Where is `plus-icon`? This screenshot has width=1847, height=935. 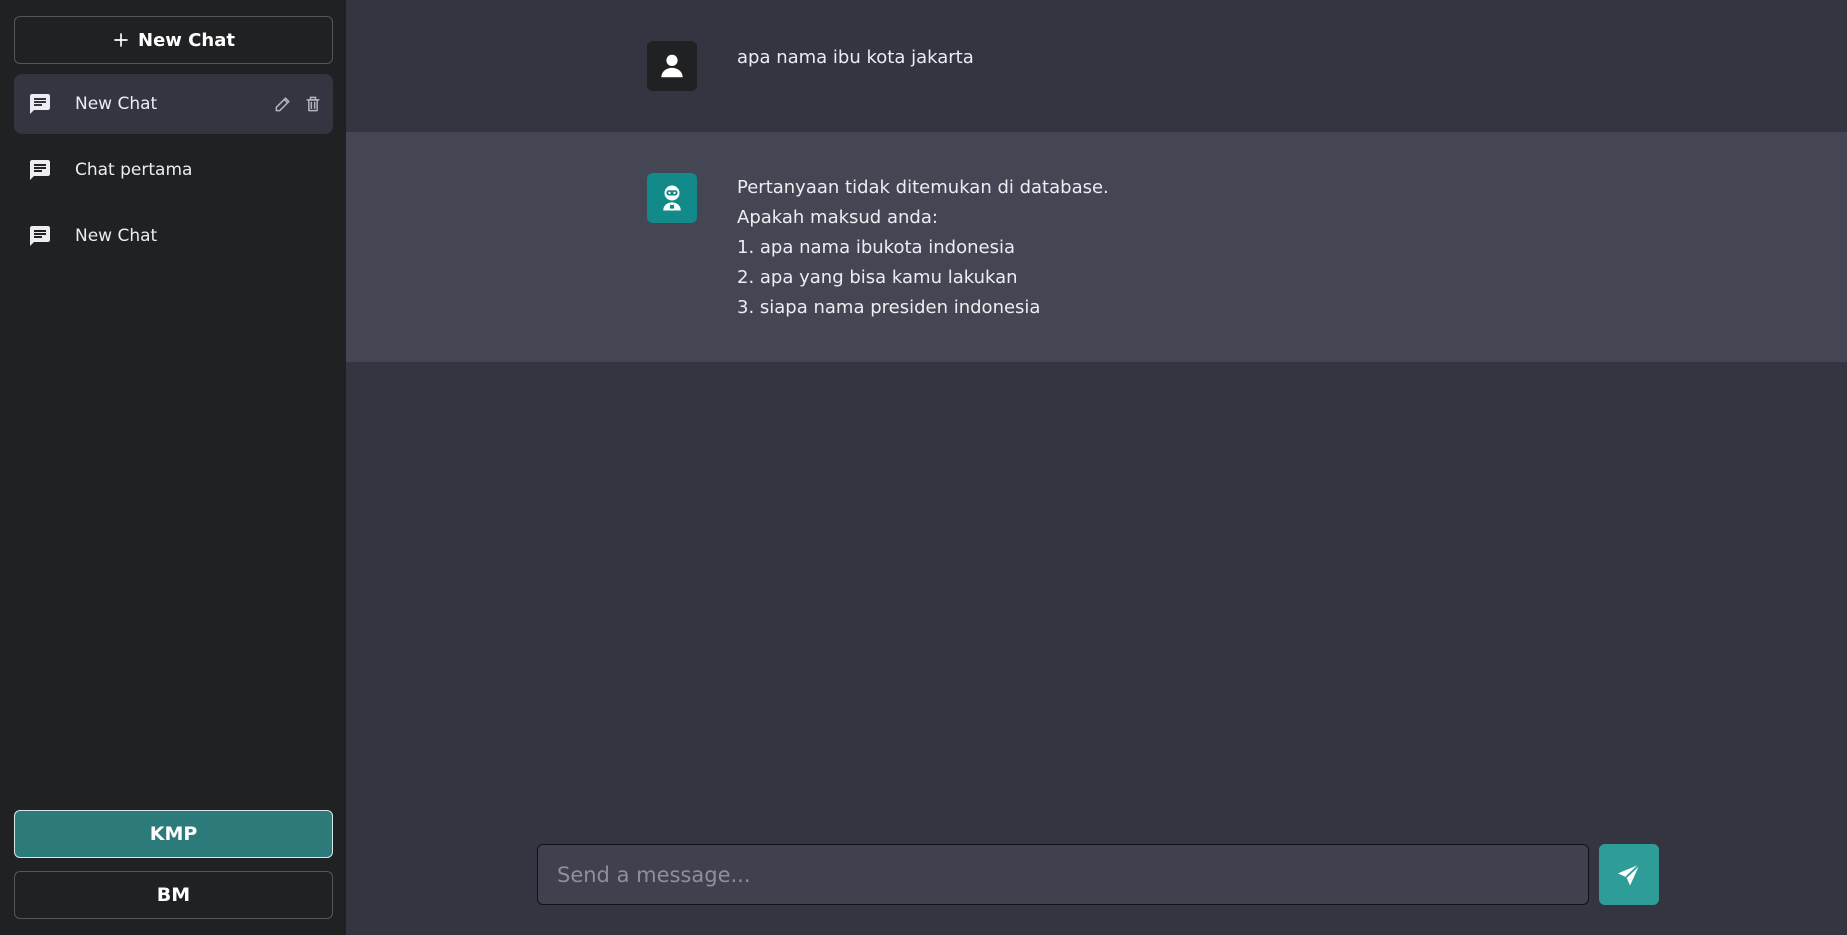 plus-icon is located at coordinates (121, 40).